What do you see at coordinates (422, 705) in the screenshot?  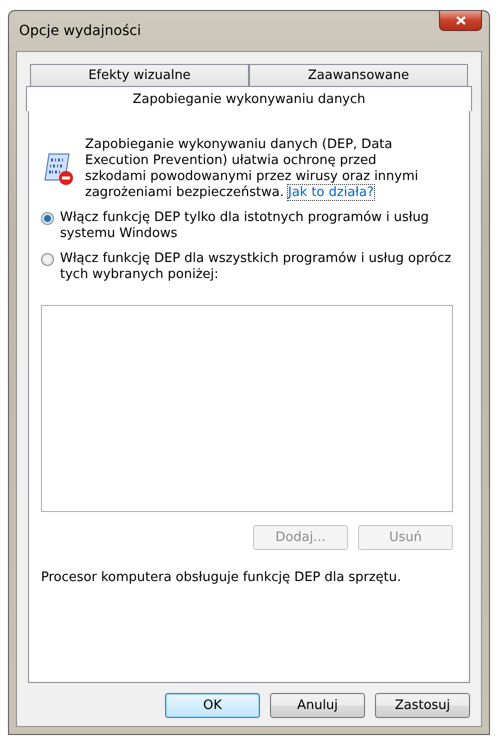 I see `dialog-button: Zastosuj` at bounding box center [422, 705].